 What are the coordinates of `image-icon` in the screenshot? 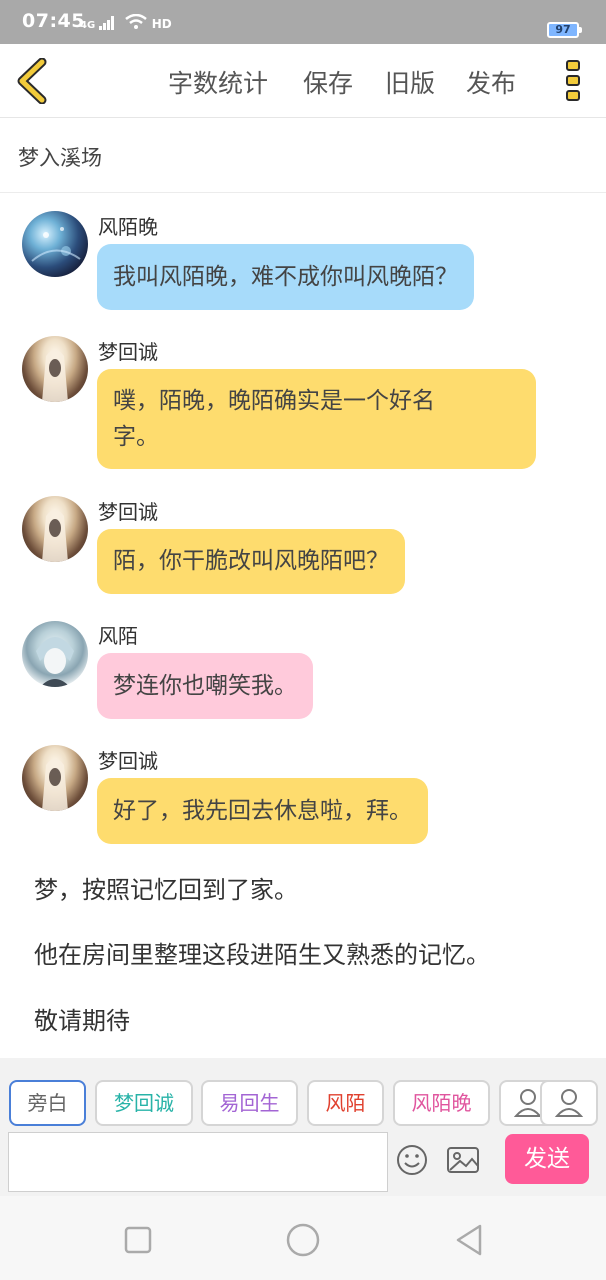 It's located at (463, 1160).